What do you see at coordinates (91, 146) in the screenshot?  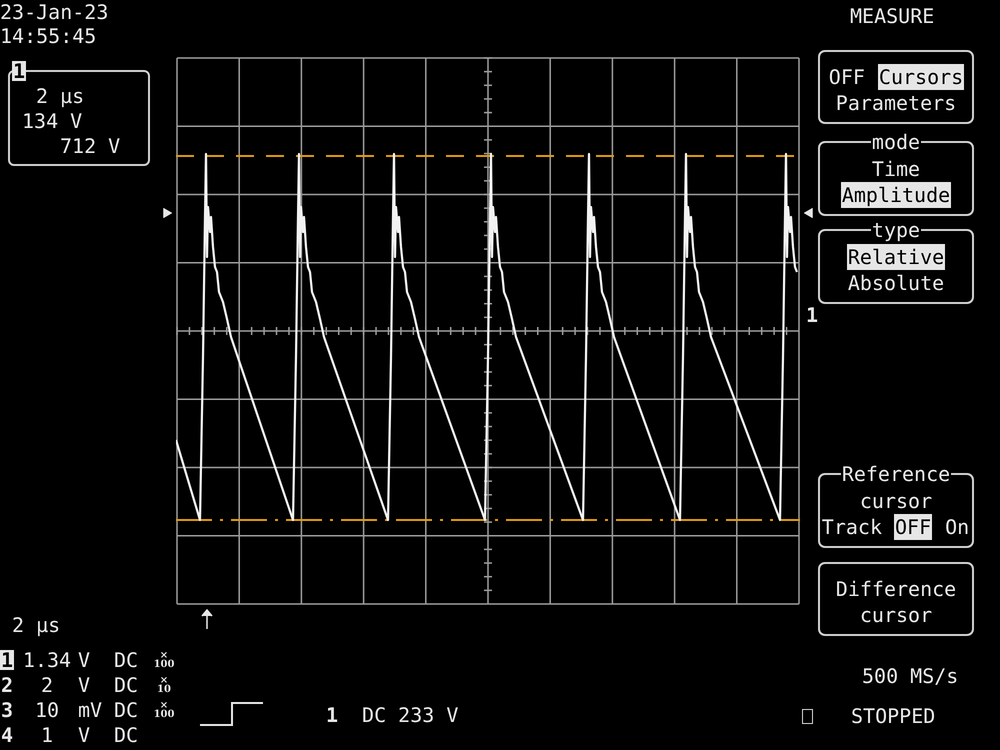 I see `trace-reading: 712 V` at bounding box center [91, 146].